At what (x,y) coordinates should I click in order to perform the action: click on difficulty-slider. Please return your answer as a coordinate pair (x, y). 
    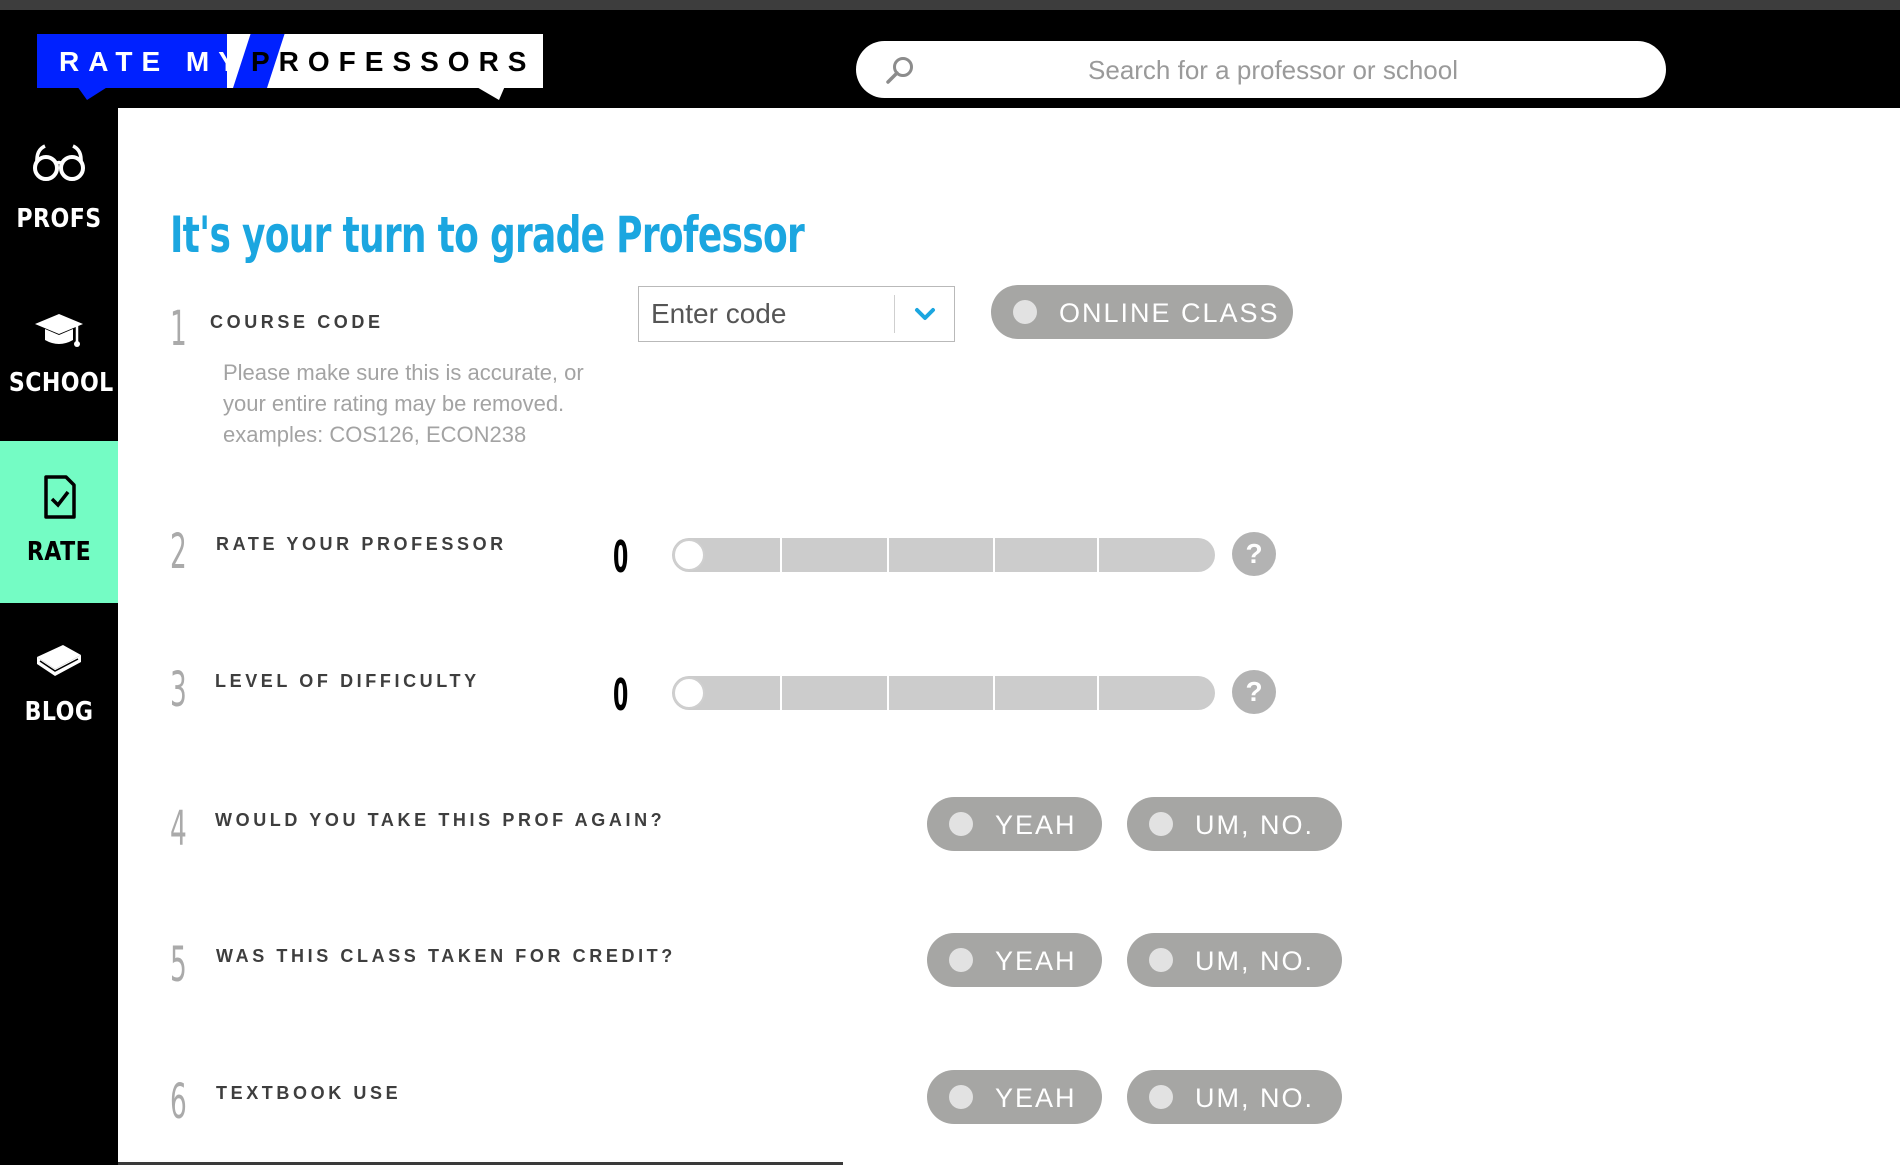
    Looking at the image, I should click on (943, 693).